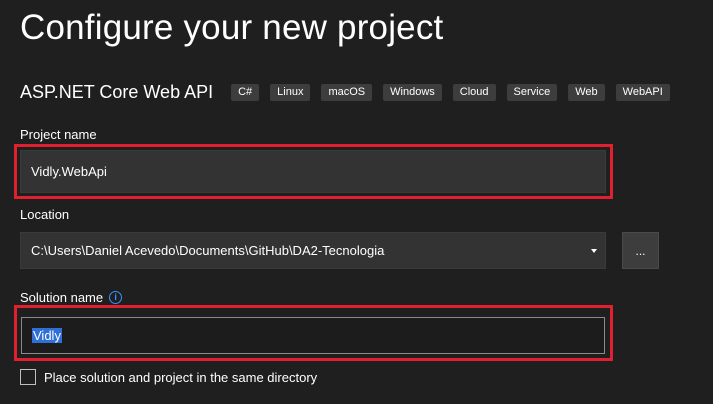 This screenshot has height=404, width=713. What do you see at coordinates (117, 91) in the screenshot?
I see `template-name: ASP.NET Core Web API` at bounding box center [117, 91].